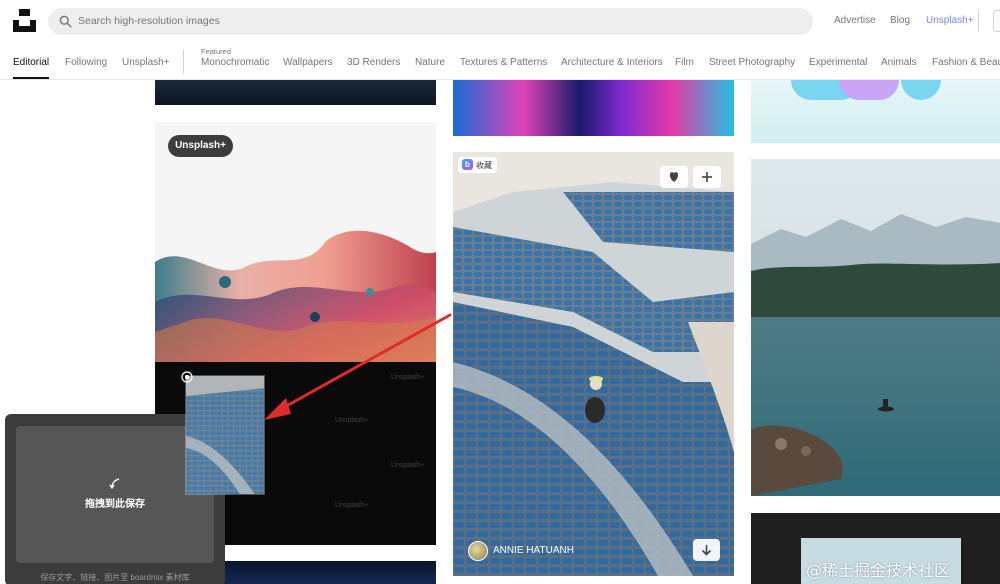 The image size is (1000, 584). I want to click on tabs-divider, so click(183, 62).